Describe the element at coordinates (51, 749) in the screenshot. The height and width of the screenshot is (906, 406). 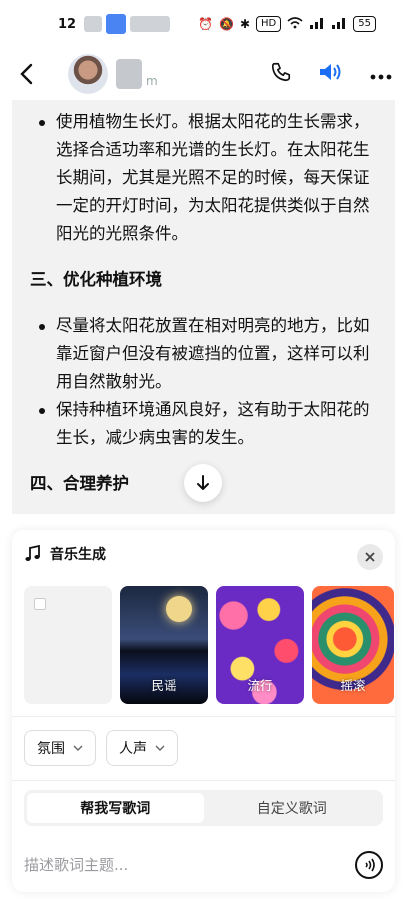
I see `mood-select-label: 氛围` at that location.